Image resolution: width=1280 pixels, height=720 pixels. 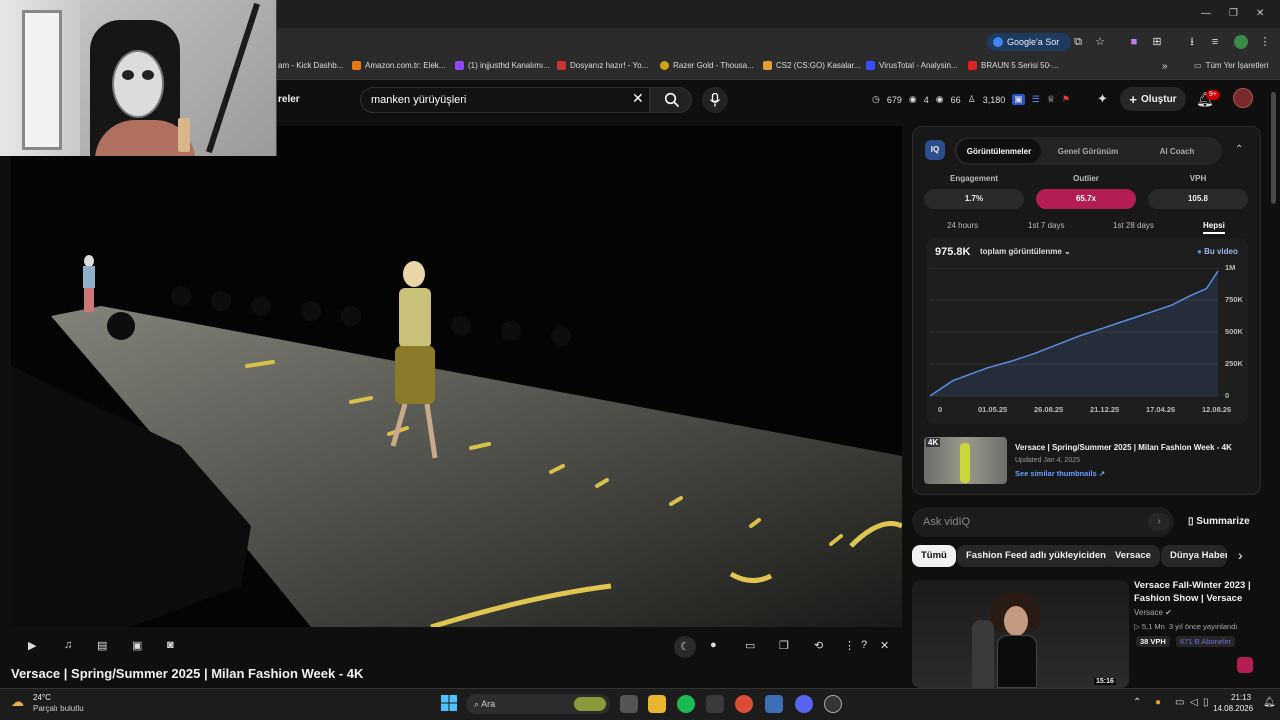 I want to click on microphone-tray-icon: ●, so click(x=1158, y=702).